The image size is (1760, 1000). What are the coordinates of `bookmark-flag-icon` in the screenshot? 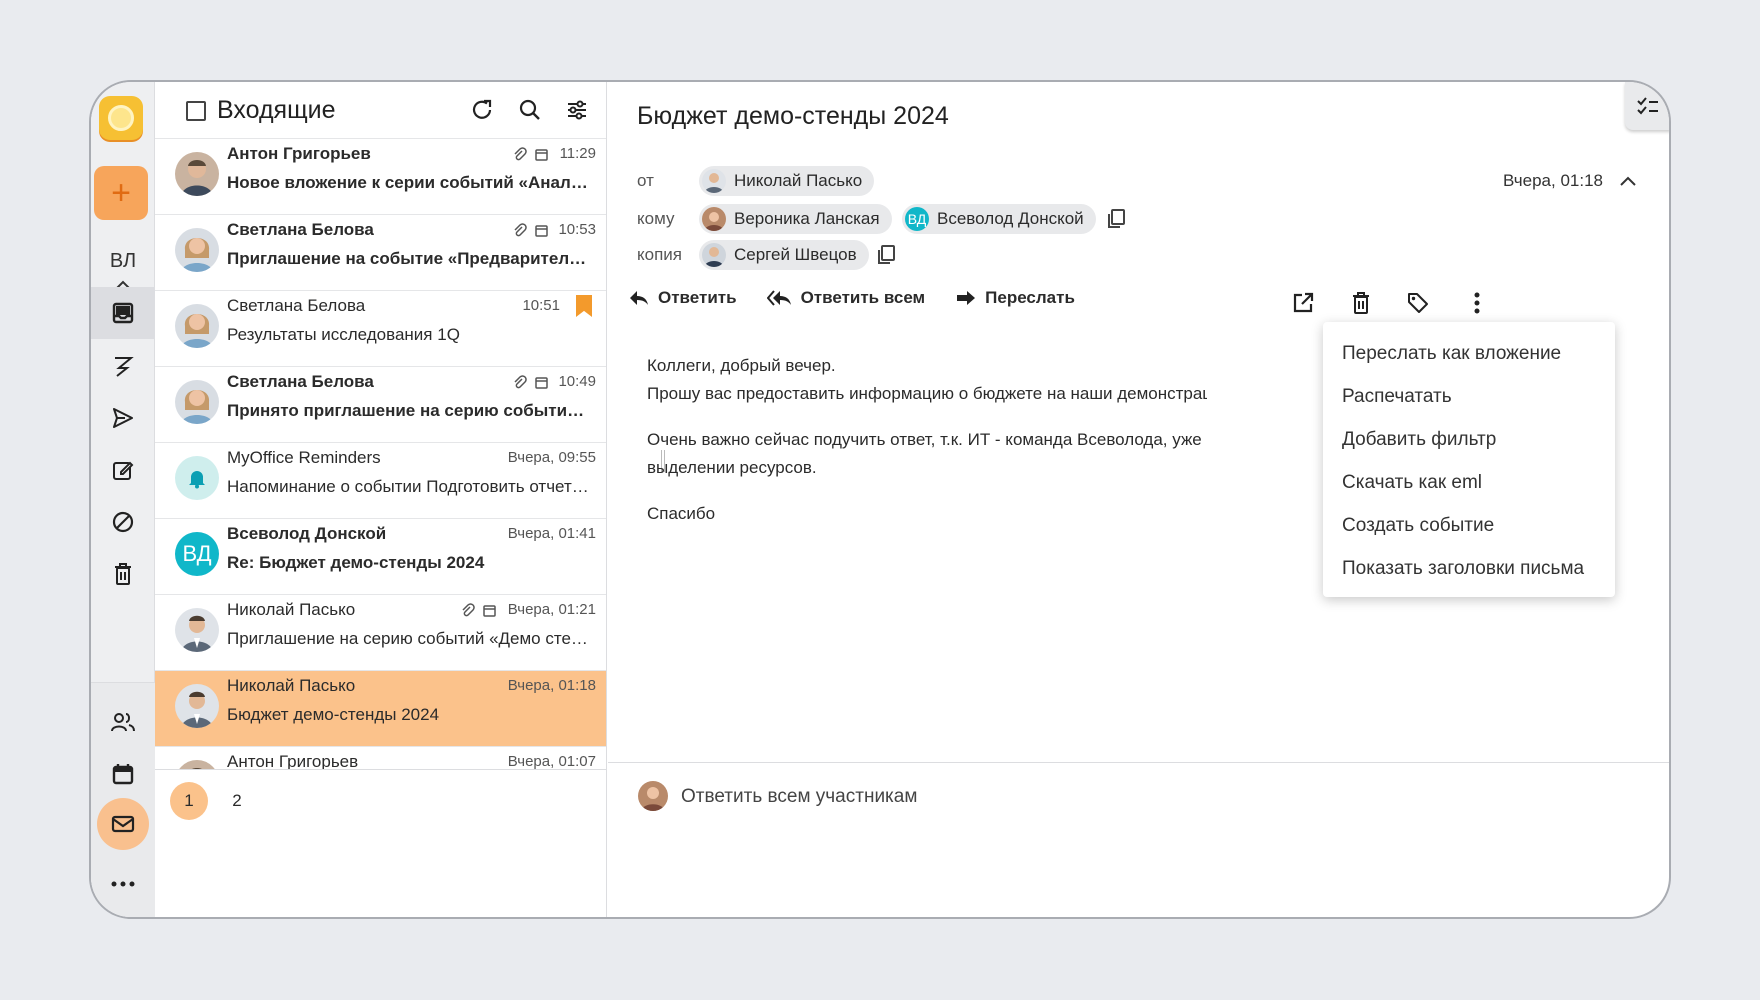 It's located at (584, 306).